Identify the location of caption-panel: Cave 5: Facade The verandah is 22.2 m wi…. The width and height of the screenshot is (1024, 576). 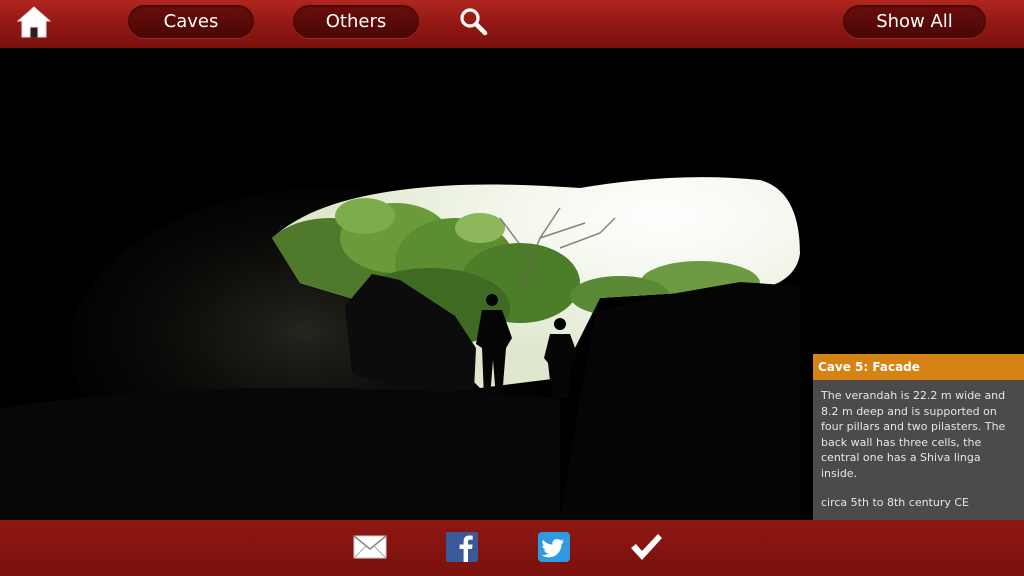
(918, 437).